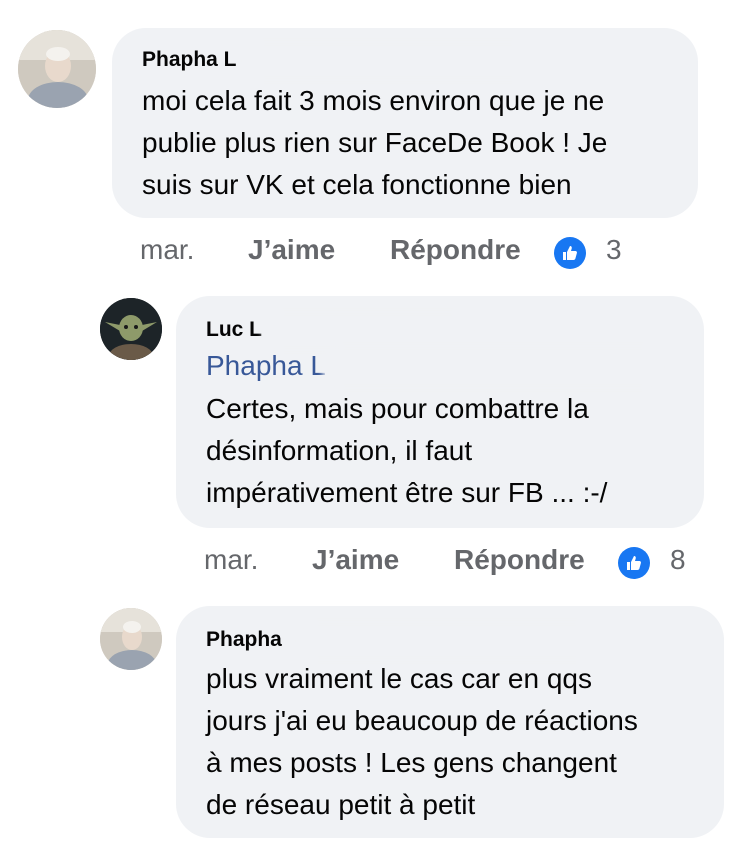  I want to click on reaction-count: 8, so click(678, 560).